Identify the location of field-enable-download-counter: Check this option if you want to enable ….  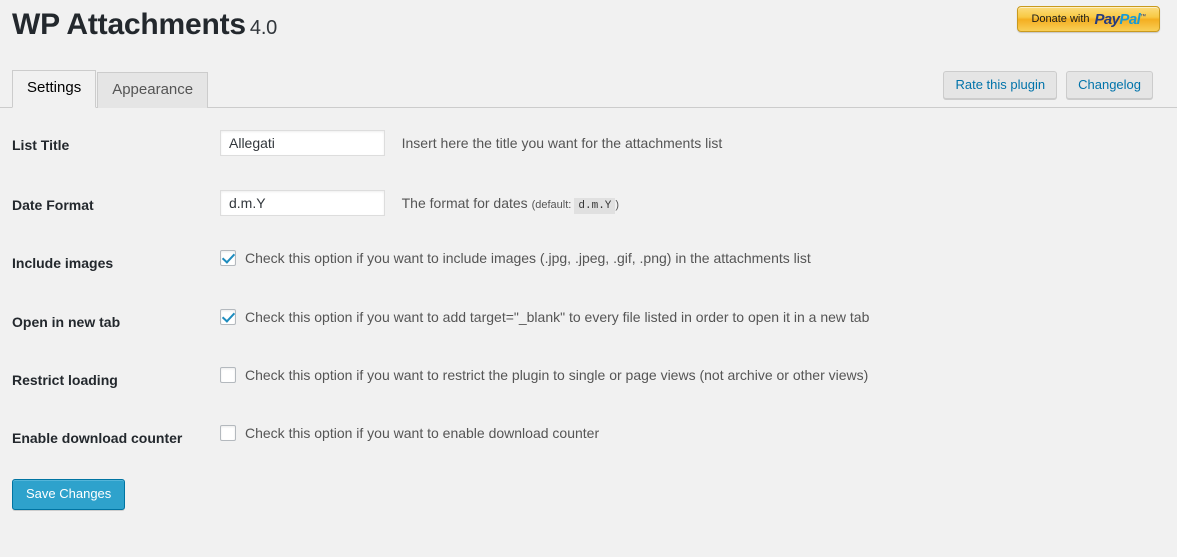
(693, 438).